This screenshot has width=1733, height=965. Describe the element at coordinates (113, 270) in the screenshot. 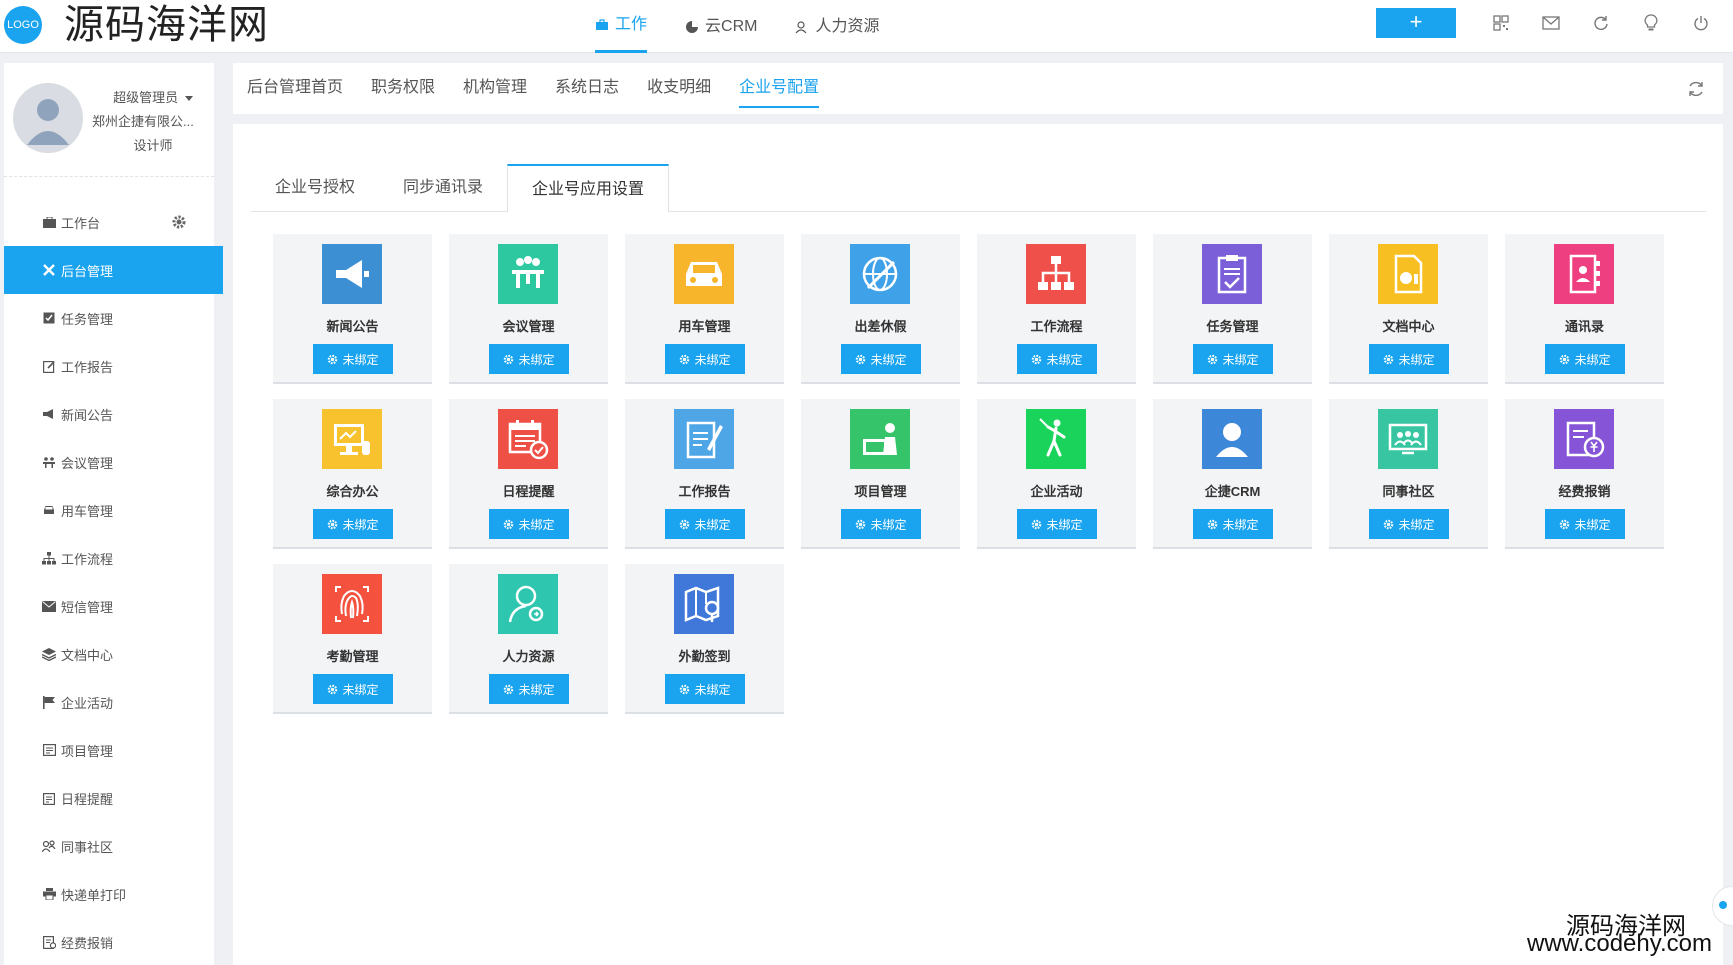

I see `sidebar-item-admin: 后台管理` at that location.